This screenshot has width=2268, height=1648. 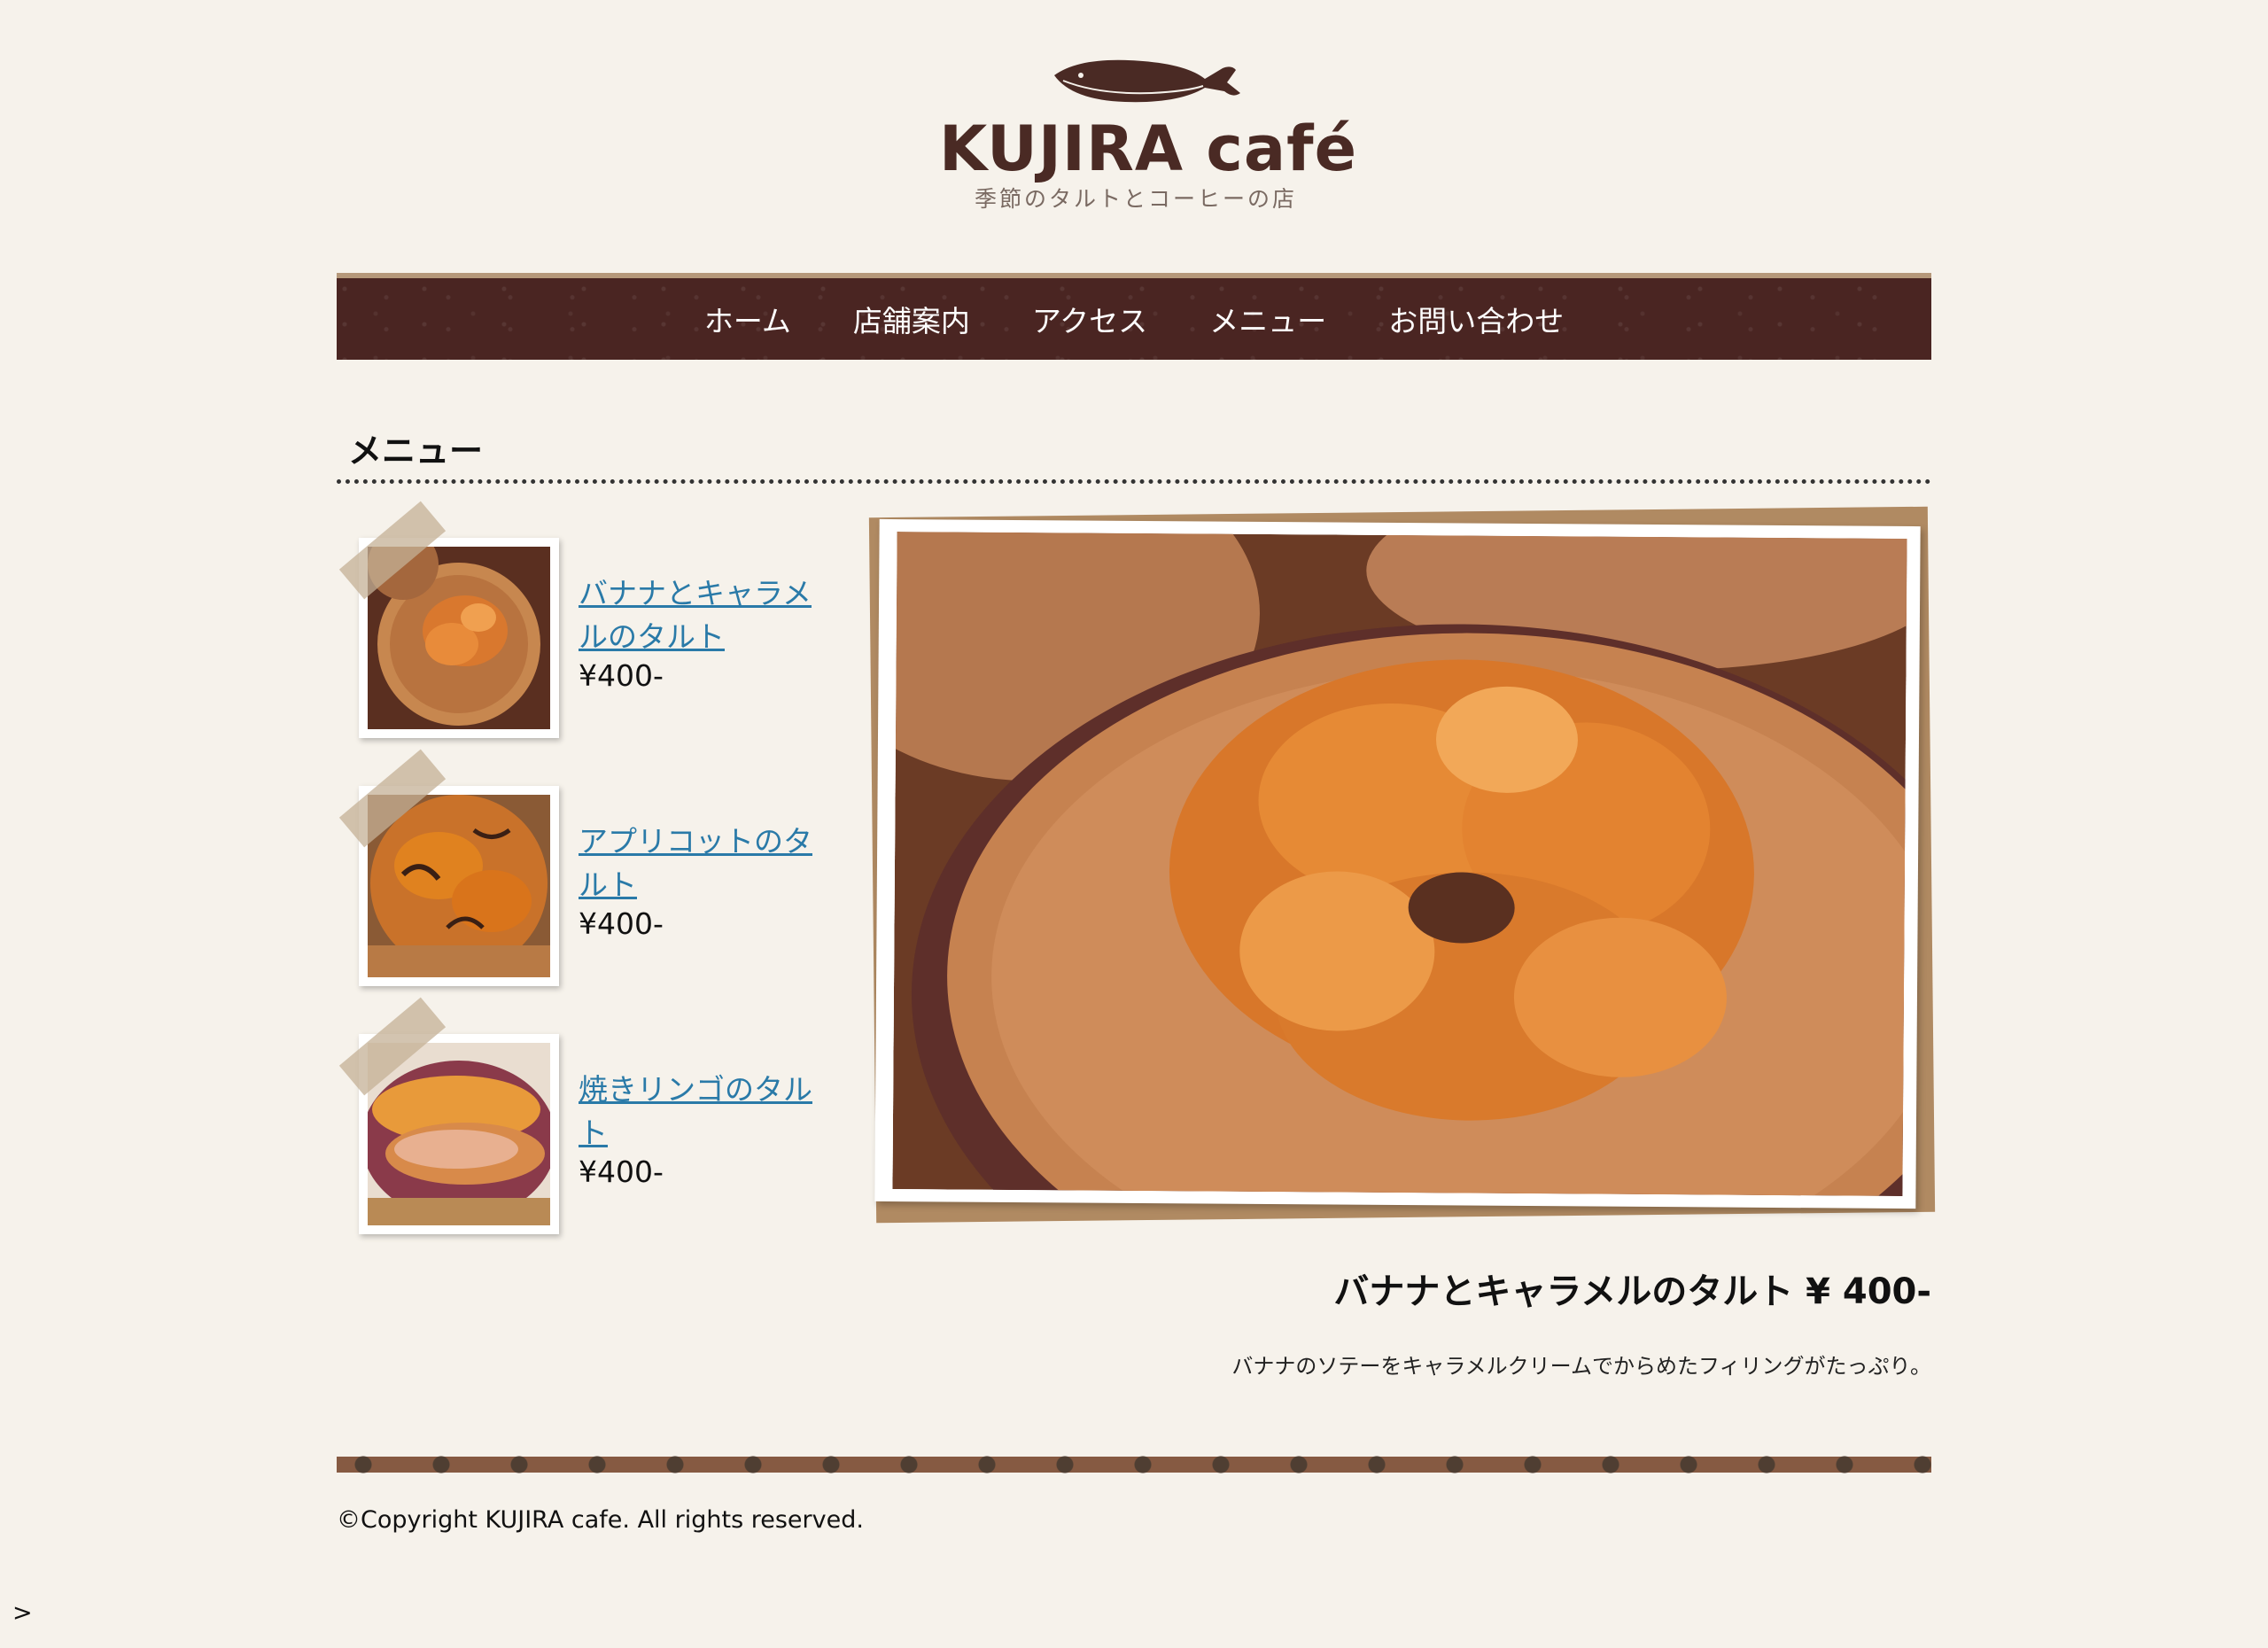 What do you see at coordinates (1632, 1291) in the screenshot?
I see `featured-item-title: バナナとキャラメルのタルト ¥ 400-` at bounding box center [1632, 1291].